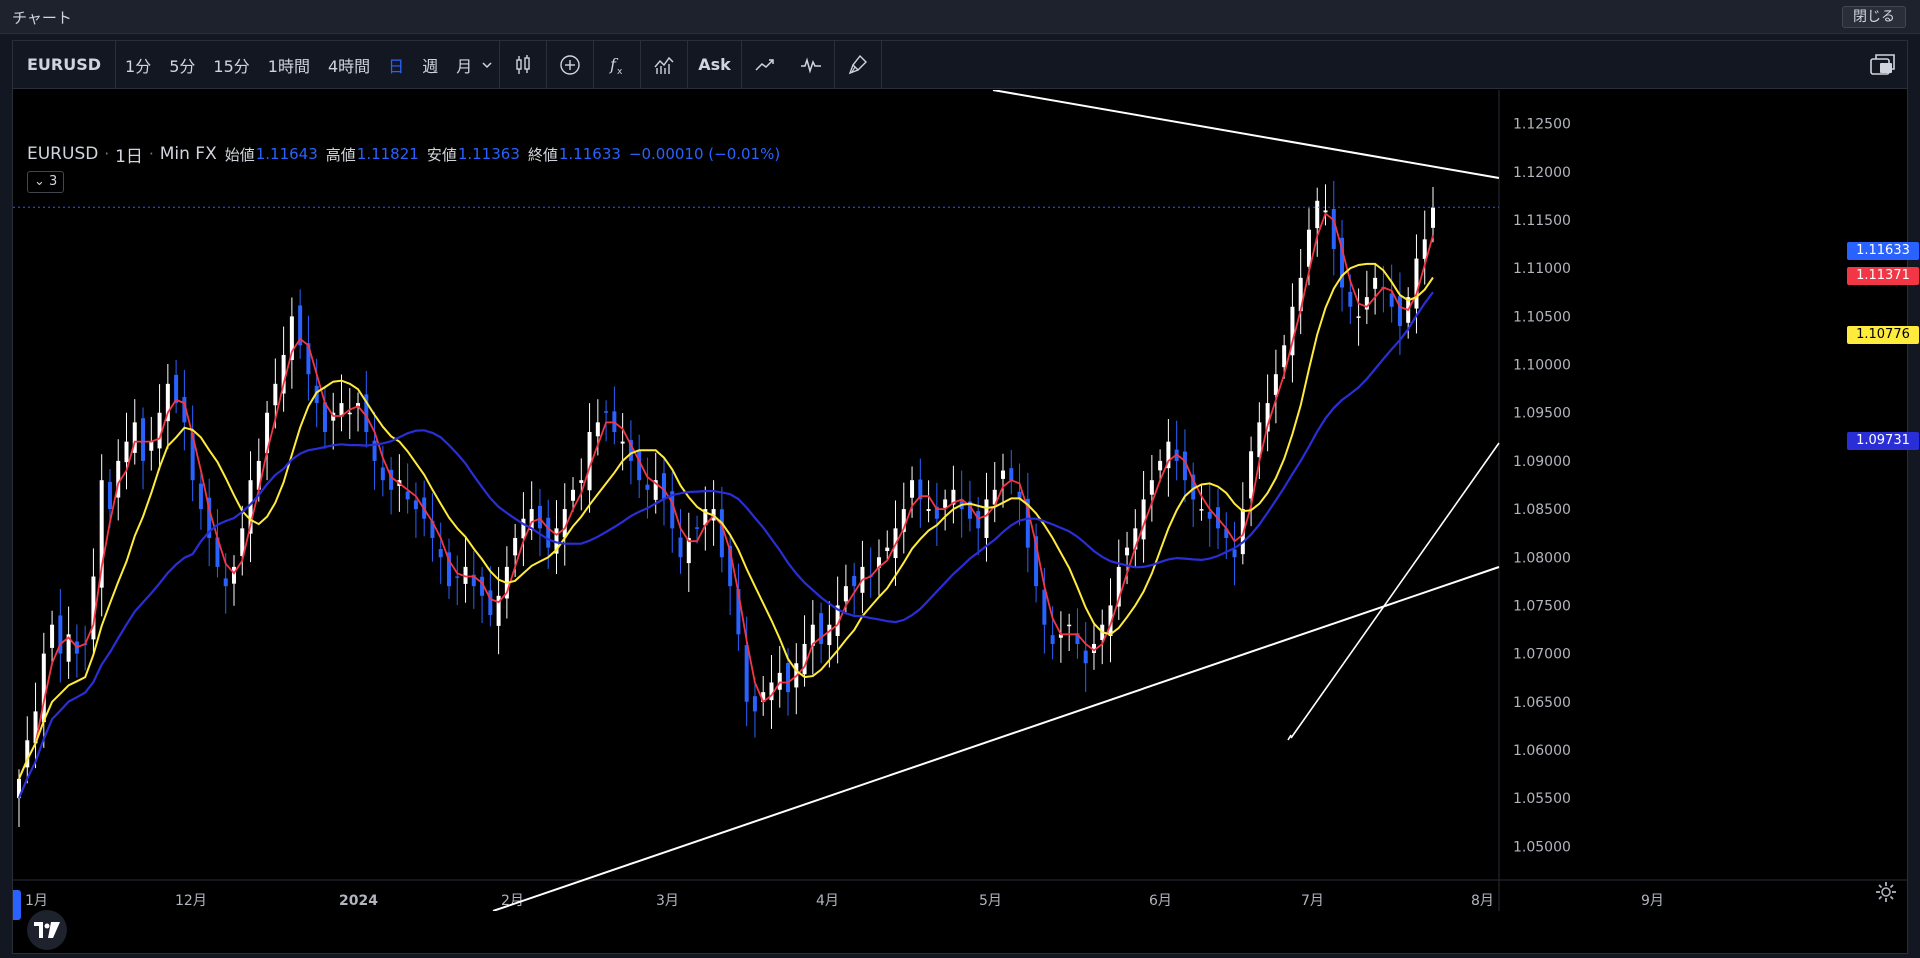 This screenshot has height=958, width=1920. What do you see at coordinates (188, 154) in the screenshot?
I see `legend-source: Min FX` at bounding box center [188, 154].